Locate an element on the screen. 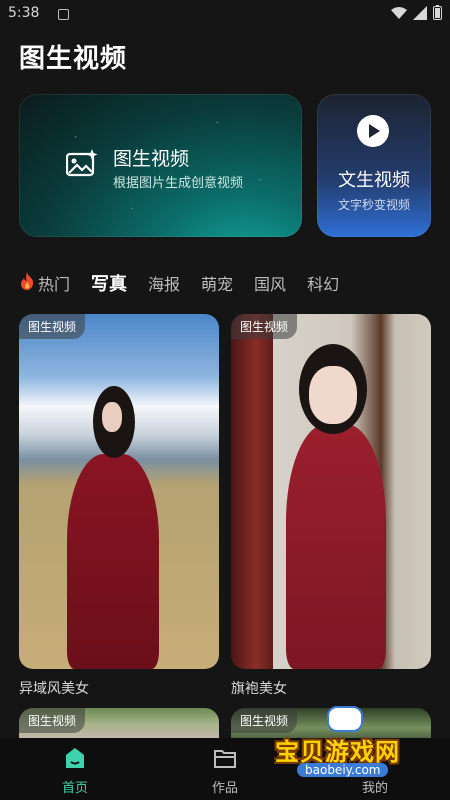 This screenshot has width=450, height=800. category-tabs: 热门 写真 海报 萌宠 国风 科幻 is located at coordinates (189, 283).